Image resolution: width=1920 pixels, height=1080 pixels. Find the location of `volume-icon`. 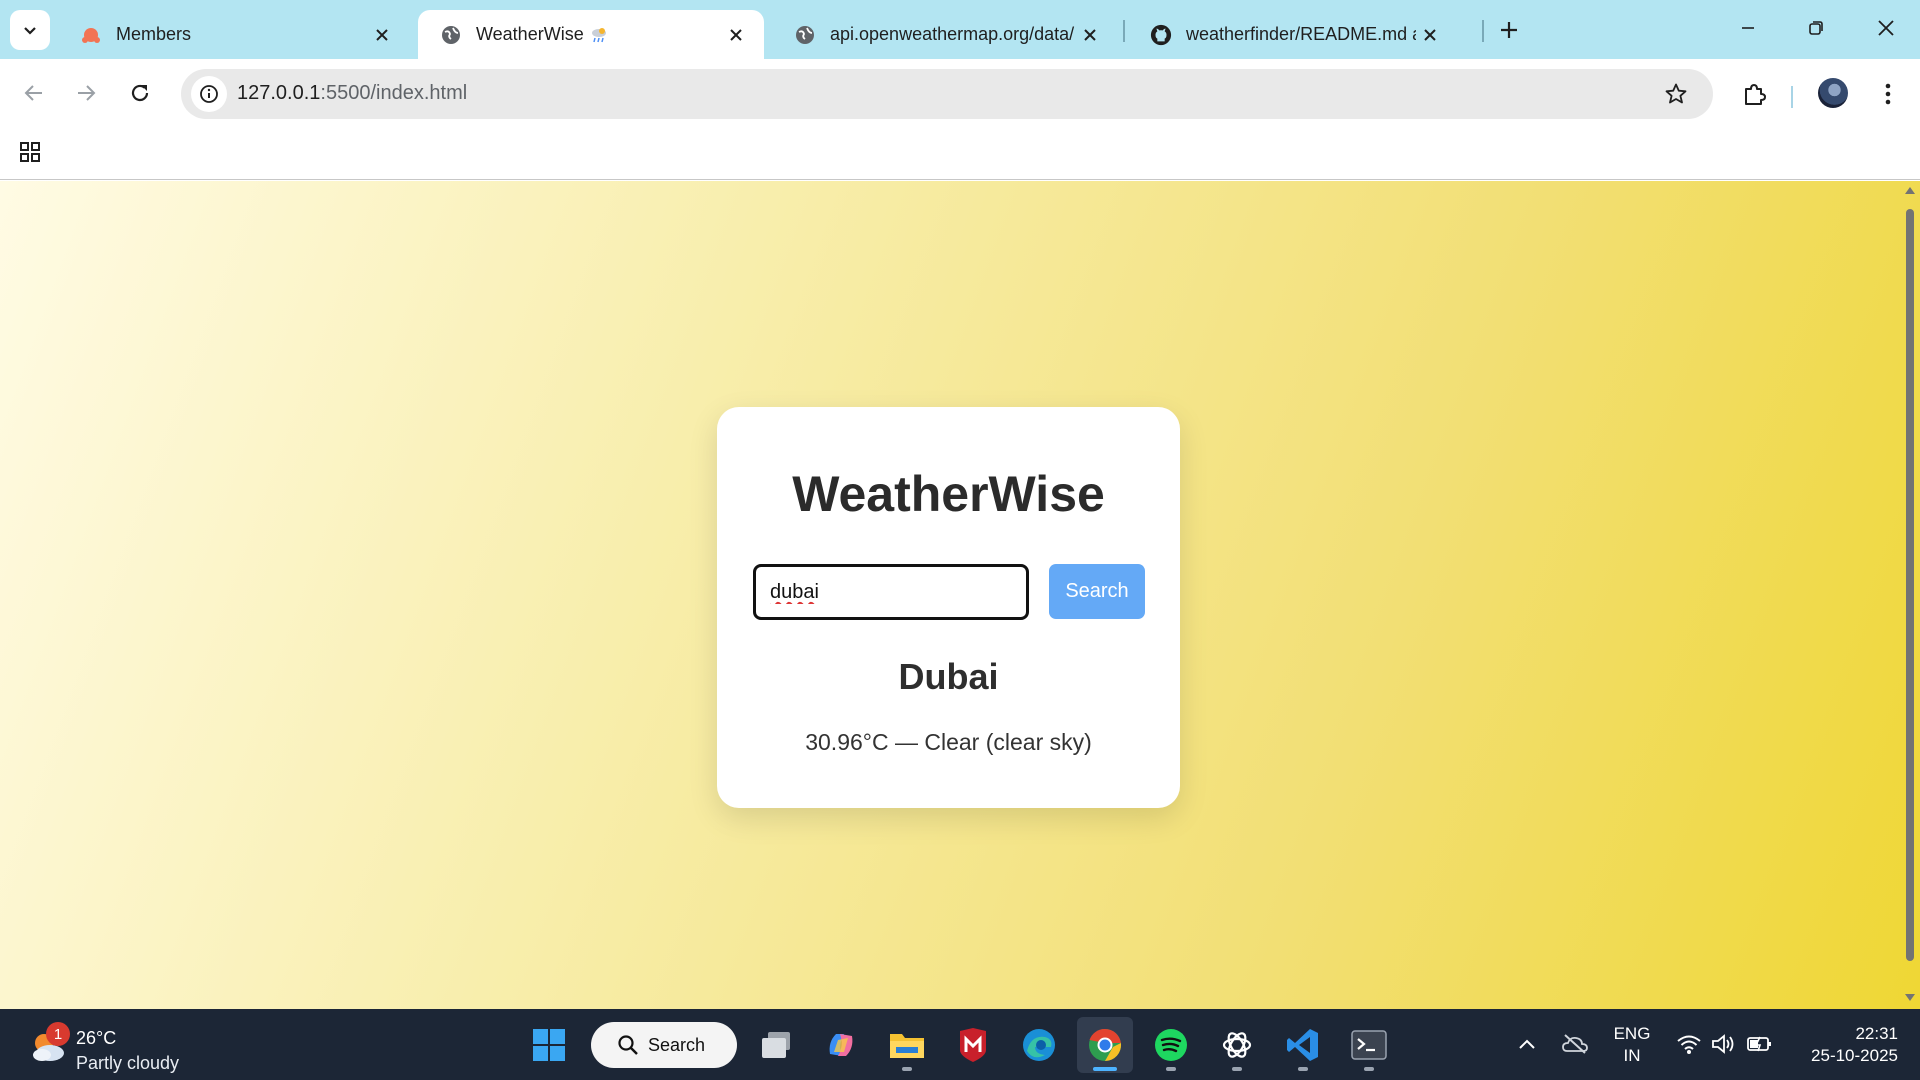

volume-icon is located at coordinates (1724, 1044).